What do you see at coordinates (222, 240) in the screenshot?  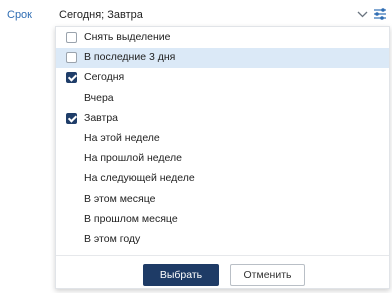 I see `option-item: В этом году` at bounding box center [222, 240].